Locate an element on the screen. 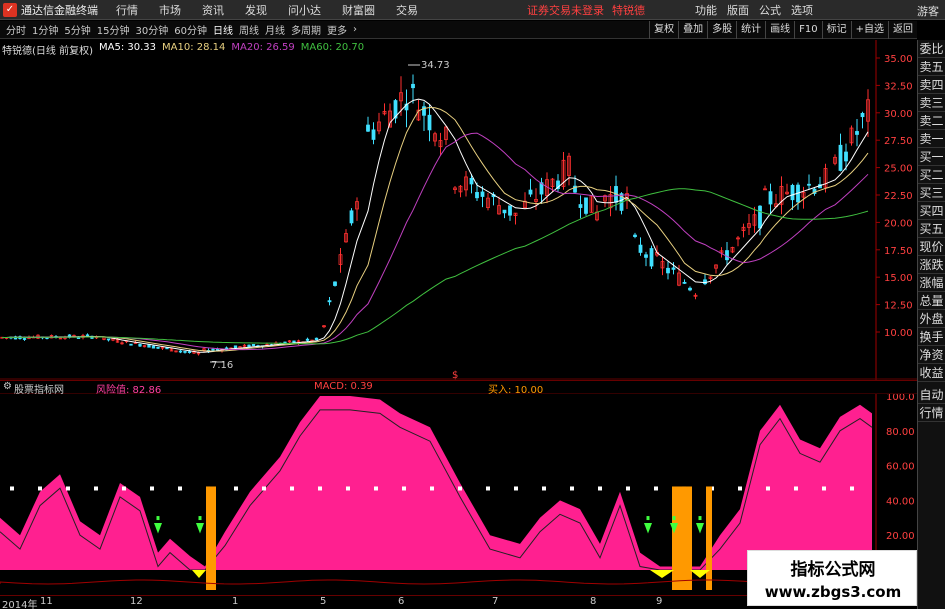  menu-market: 市场 is located at coordinates (170, 10).